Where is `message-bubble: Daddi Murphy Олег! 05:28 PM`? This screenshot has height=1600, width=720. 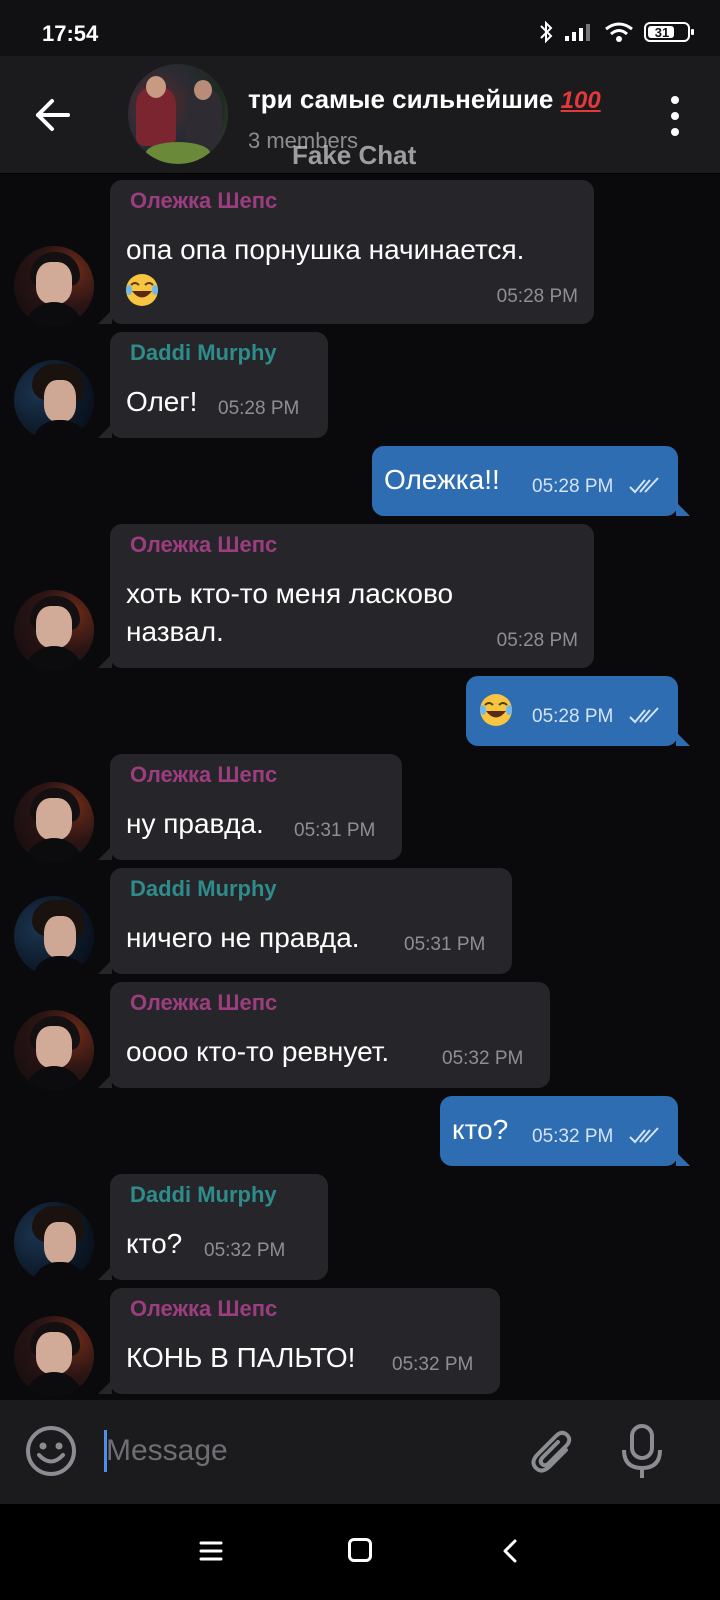 message-bubble: Daddi Murphy Олег! 05:28 PM is located at coordinates (213, 385).